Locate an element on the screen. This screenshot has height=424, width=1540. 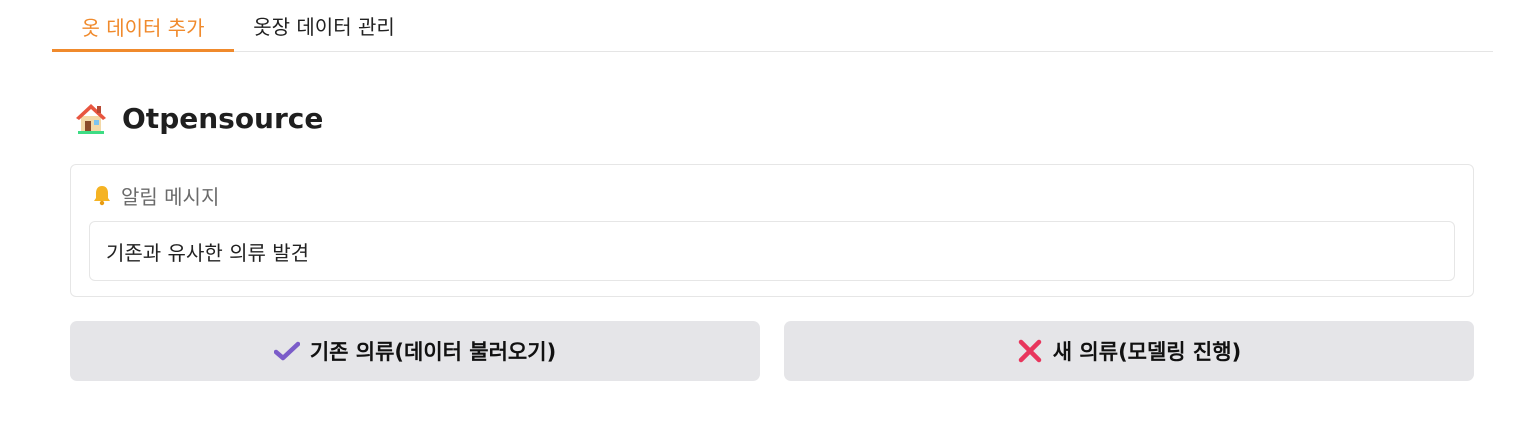
notification-label-text: 알림 메시지 is located at coordinates (170, 196).